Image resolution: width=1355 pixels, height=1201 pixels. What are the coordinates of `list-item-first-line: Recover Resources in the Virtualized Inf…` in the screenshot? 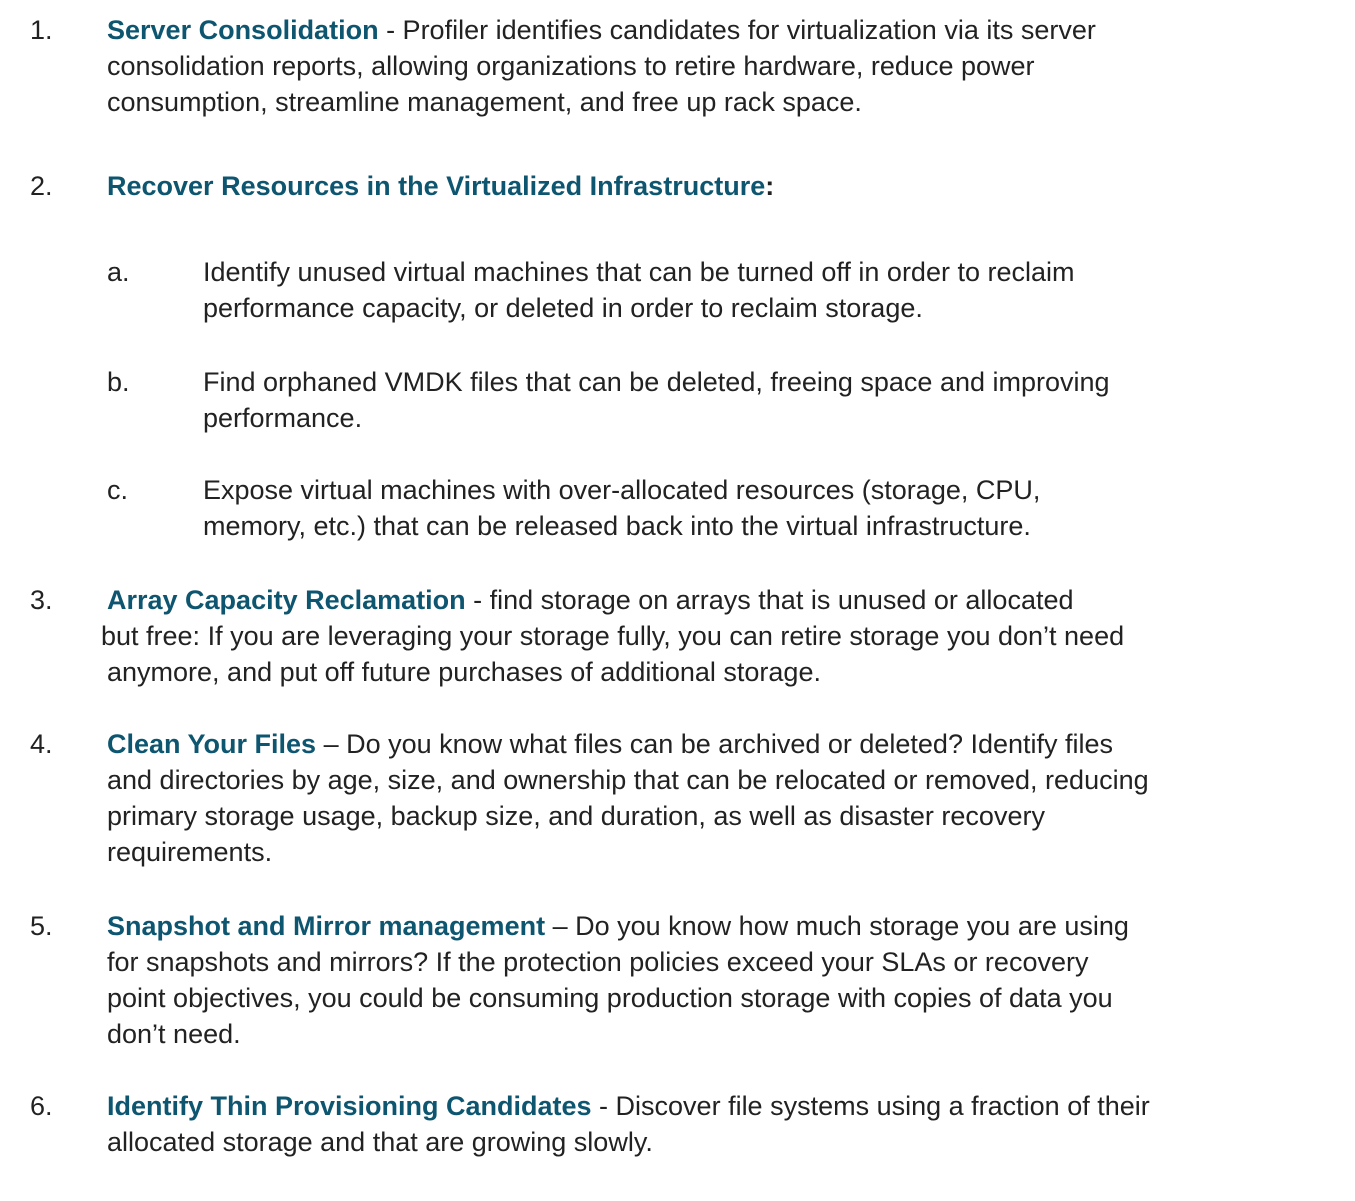 It's located at (726, 186).